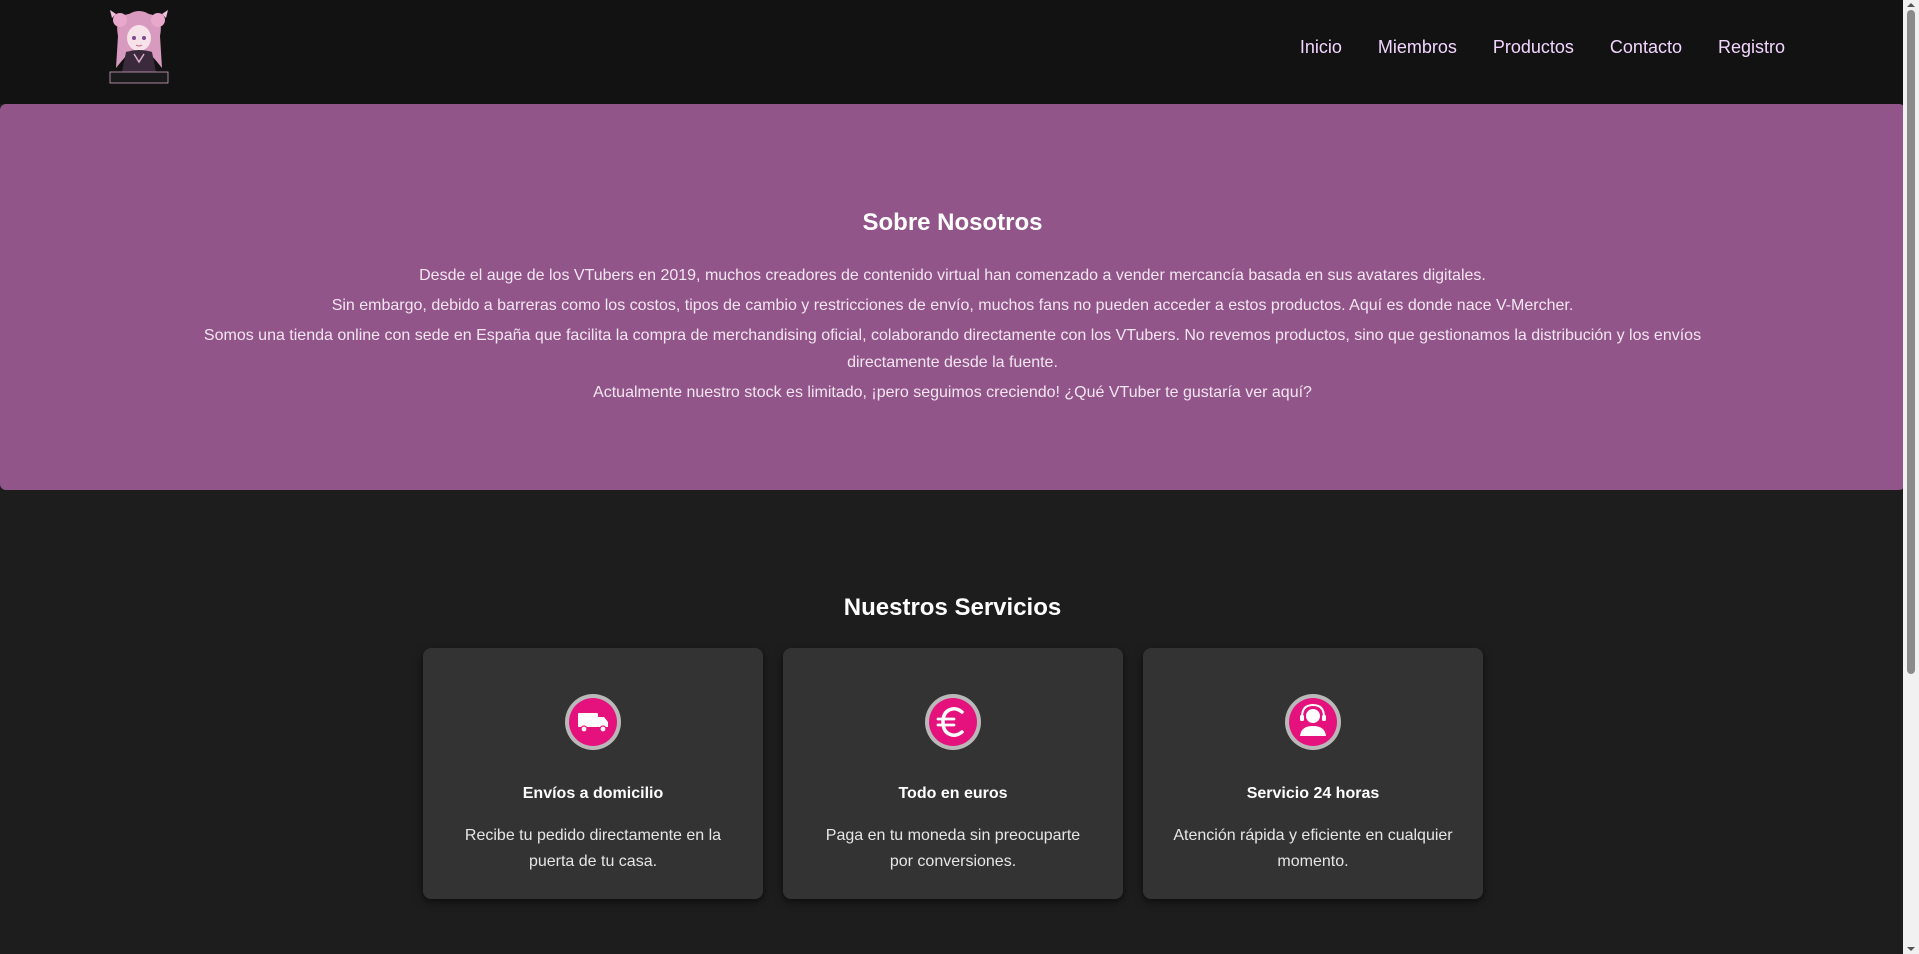 Image resolution: width=1919 pixels, height=954 pixels. Describe the element at coordinates (1313, 722) in the screenshot. I see `support-agent-icon` at that location.